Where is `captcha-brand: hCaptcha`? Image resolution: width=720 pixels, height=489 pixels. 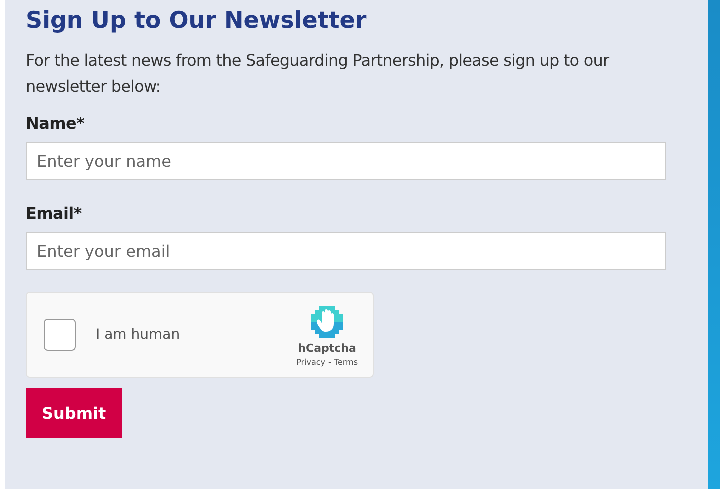
captcha-brand: hCaptcha is located at coordinates (327, 348).